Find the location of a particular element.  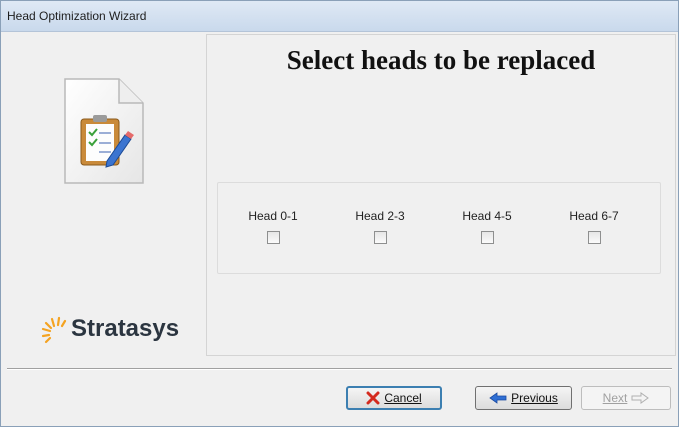

previous-button: Previous is located at coordinates (523, 398).